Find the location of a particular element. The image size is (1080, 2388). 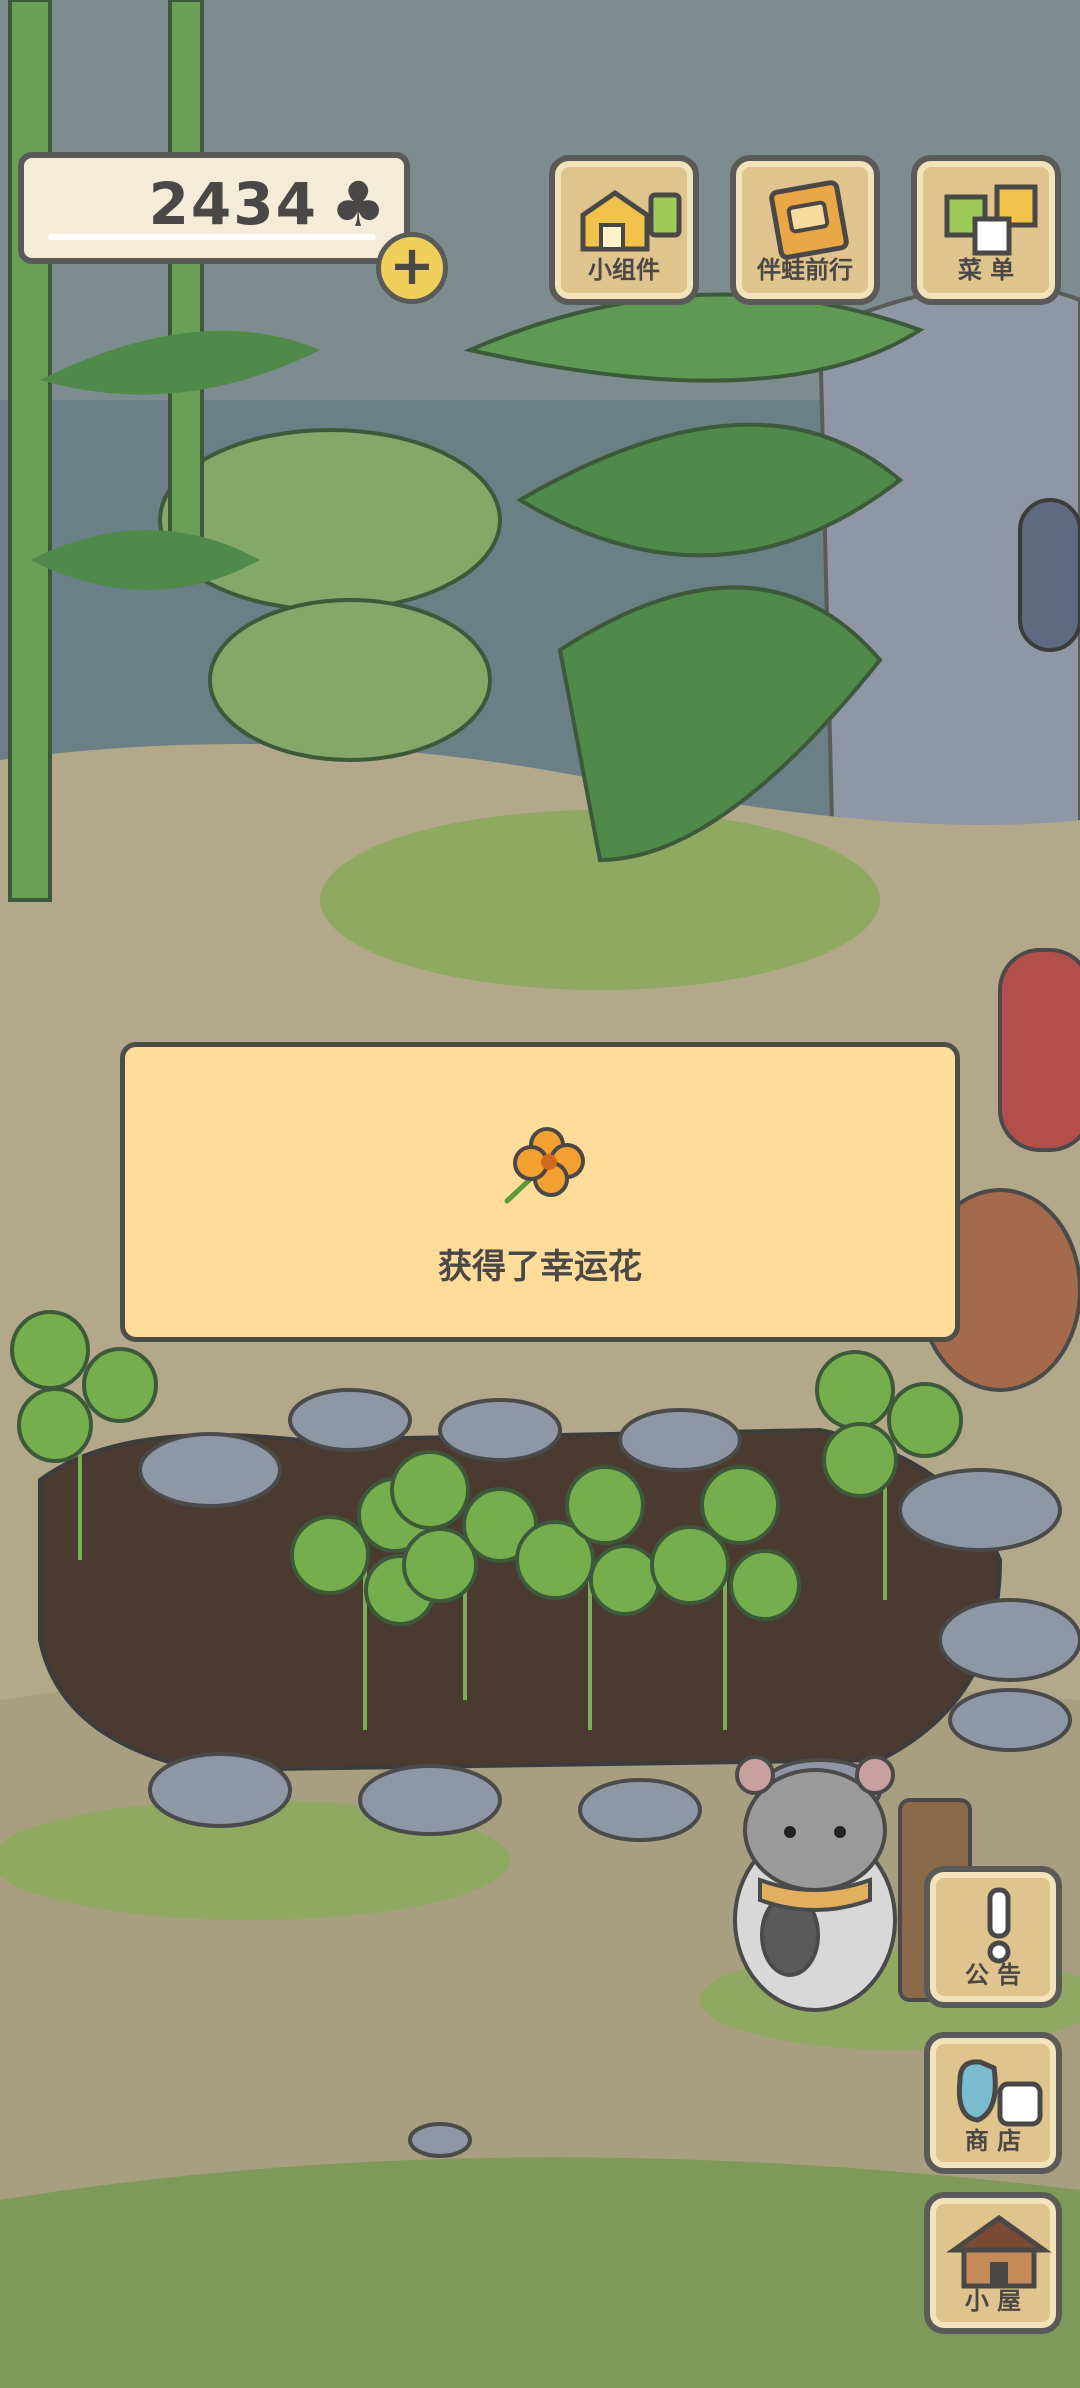

house-icon is located at coordinates (999, 2251).